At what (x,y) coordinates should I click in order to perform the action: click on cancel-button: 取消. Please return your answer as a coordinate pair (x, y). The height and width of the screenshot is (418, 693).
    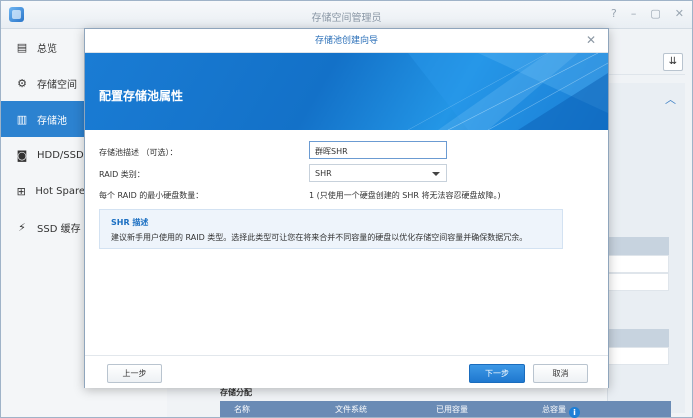
    Looking at the image, I should click on (560, 373).